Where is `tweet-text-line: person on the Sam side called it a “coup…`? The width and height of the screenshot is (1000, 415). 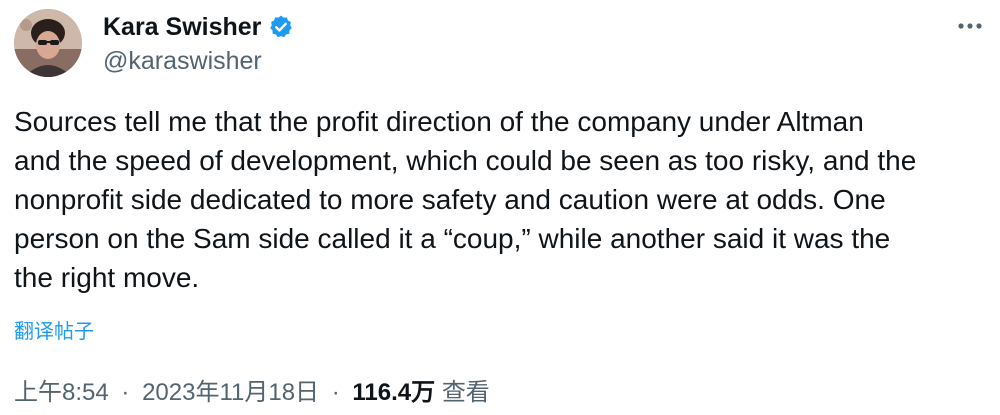
tweet-text-line: person on the Sam side called it a “coup… is located at coordinates (452, 238).